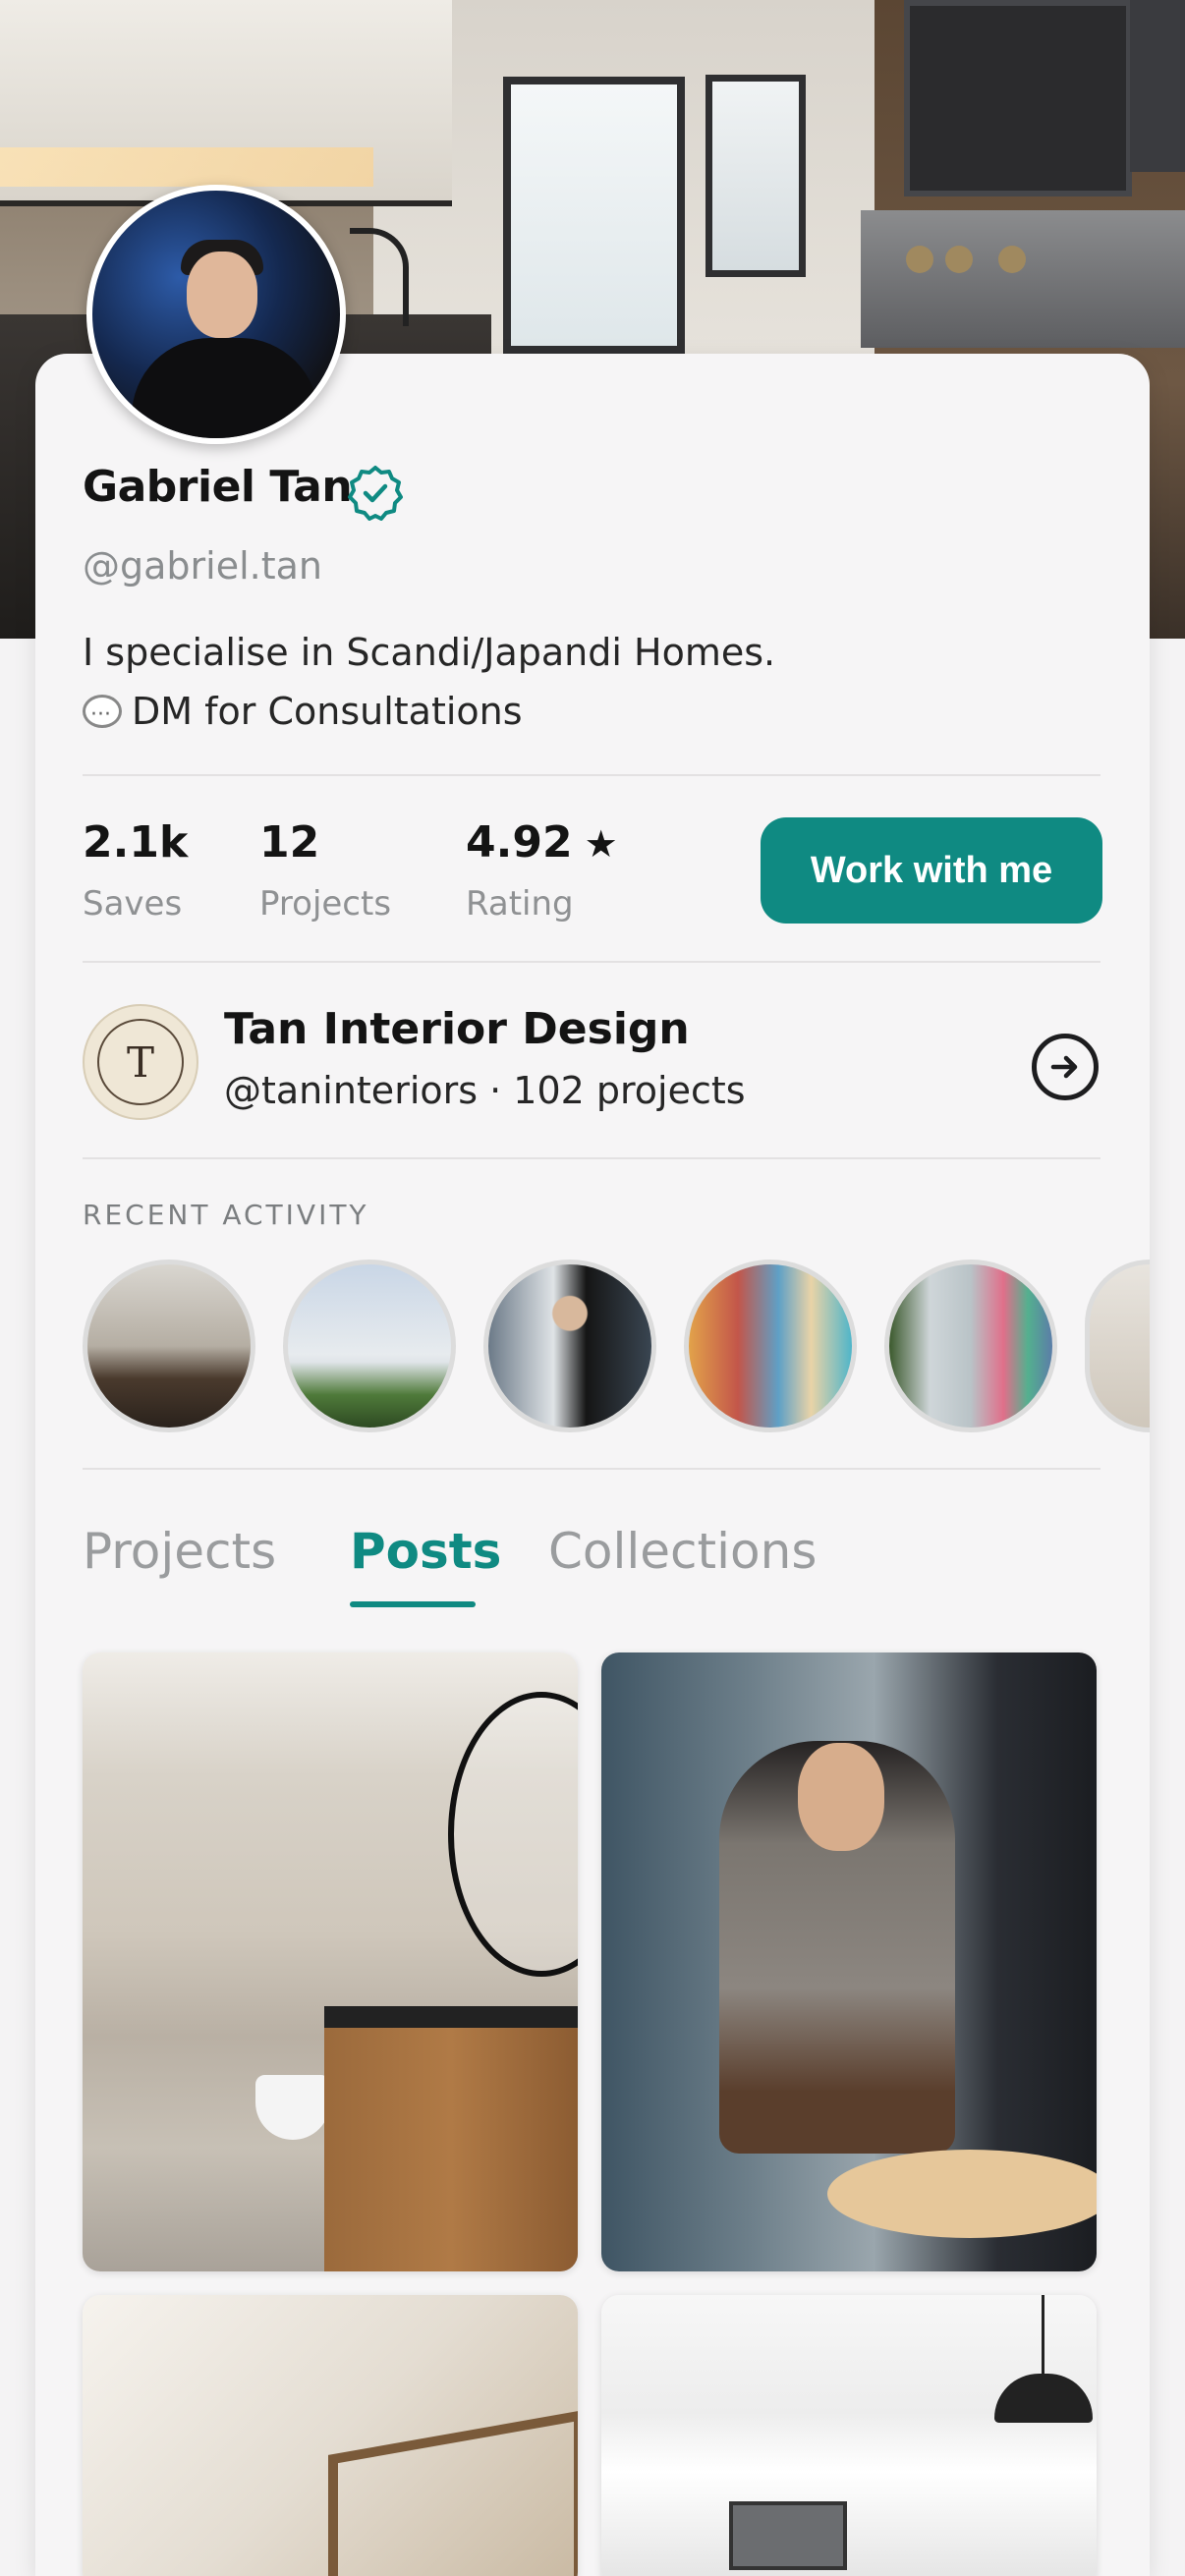  I want to click on cover-appliance, so click(1158, 86).